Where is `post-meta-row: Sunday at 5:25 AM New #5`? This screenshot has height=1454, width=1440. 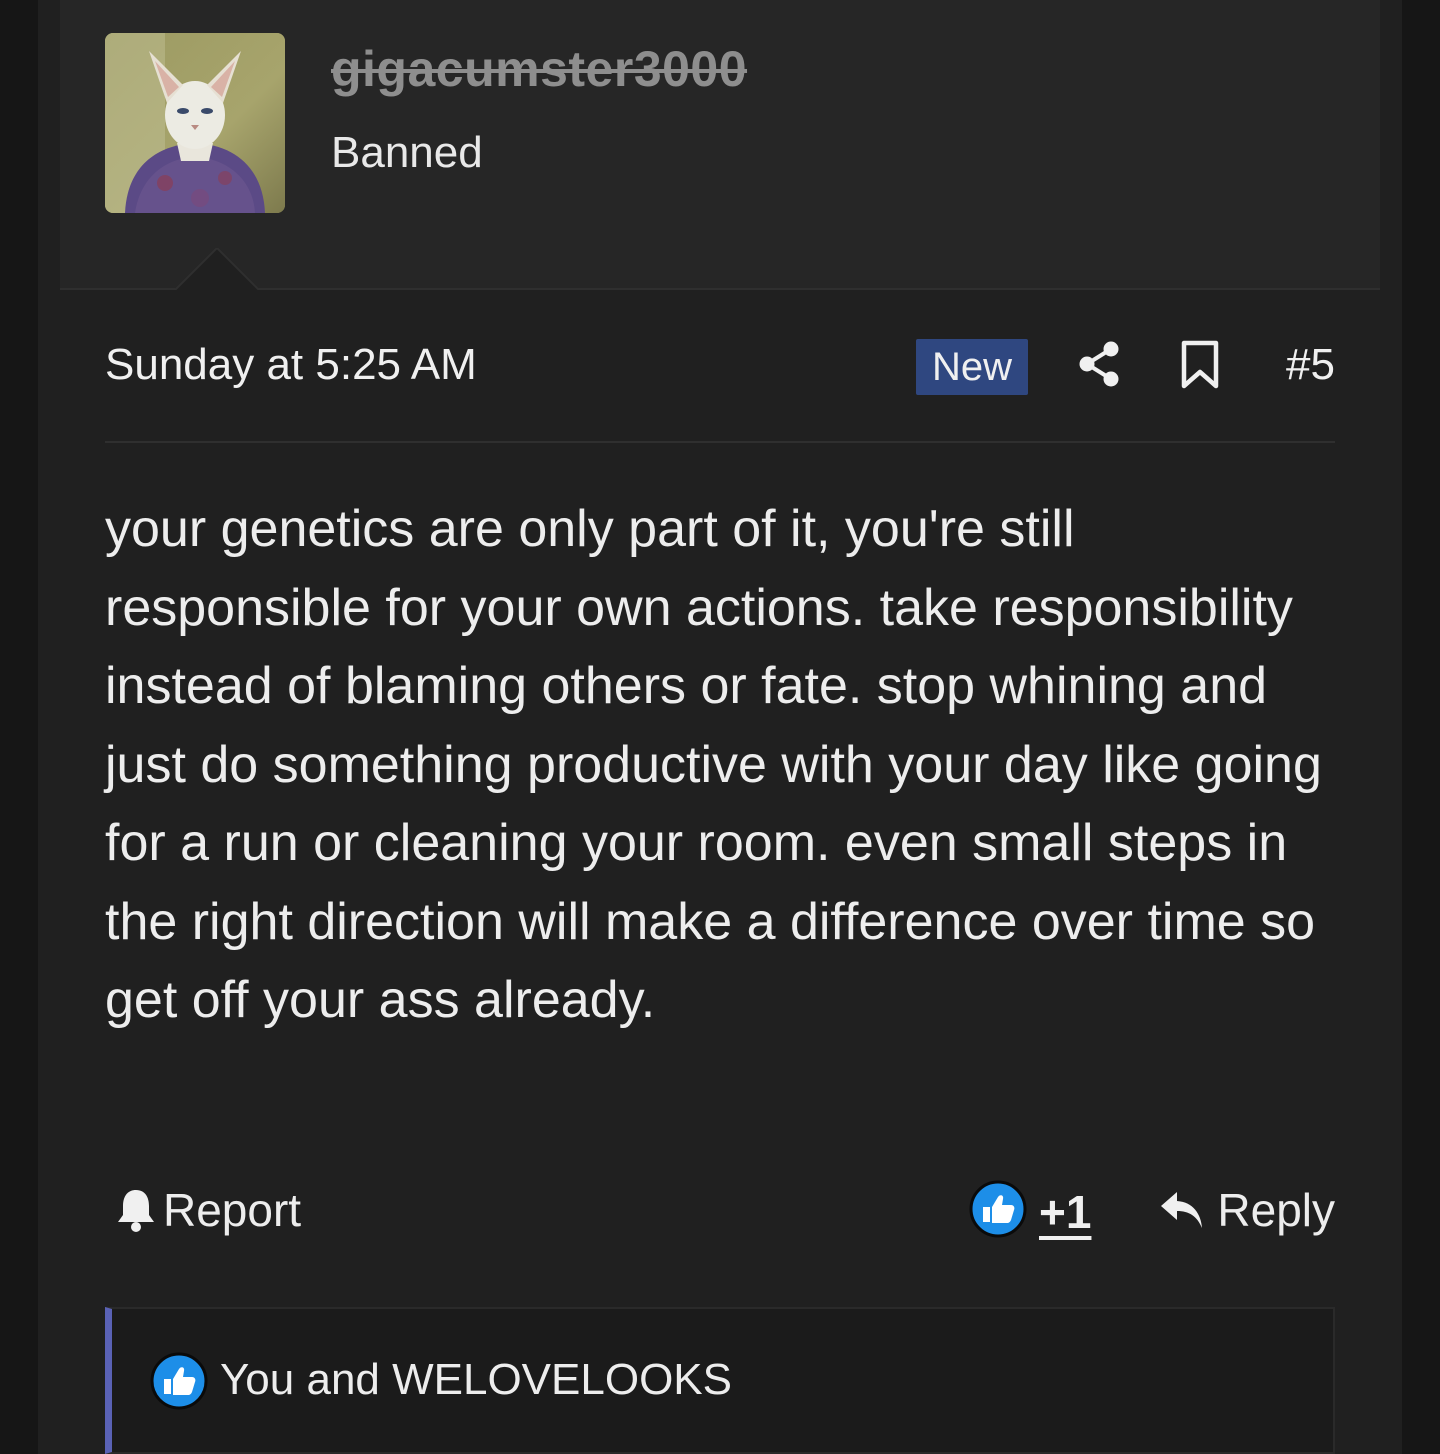 post-meta-row: Sunday at 5:25 AM New #5 is located at coordinates (720, 366).